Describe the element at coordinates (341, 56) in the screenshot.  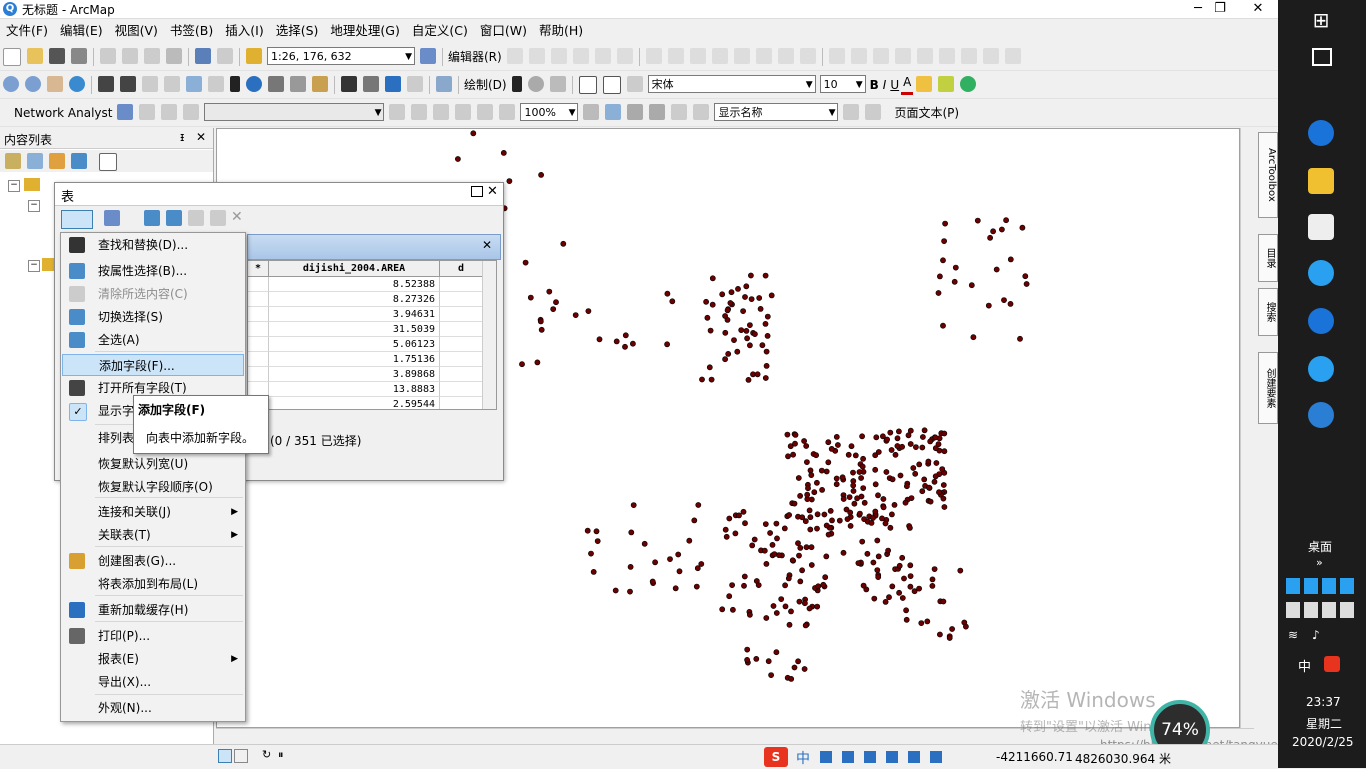
I see `scale-combo: 1:26, 176, 632 ▼` at that location.